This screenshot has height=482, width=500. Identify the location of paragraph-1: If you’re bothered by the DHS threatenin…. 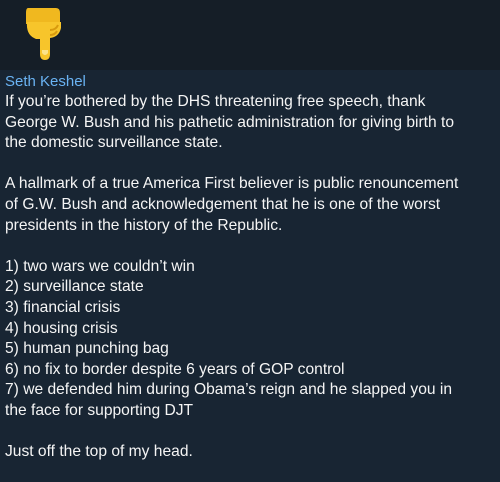
(229, 122).